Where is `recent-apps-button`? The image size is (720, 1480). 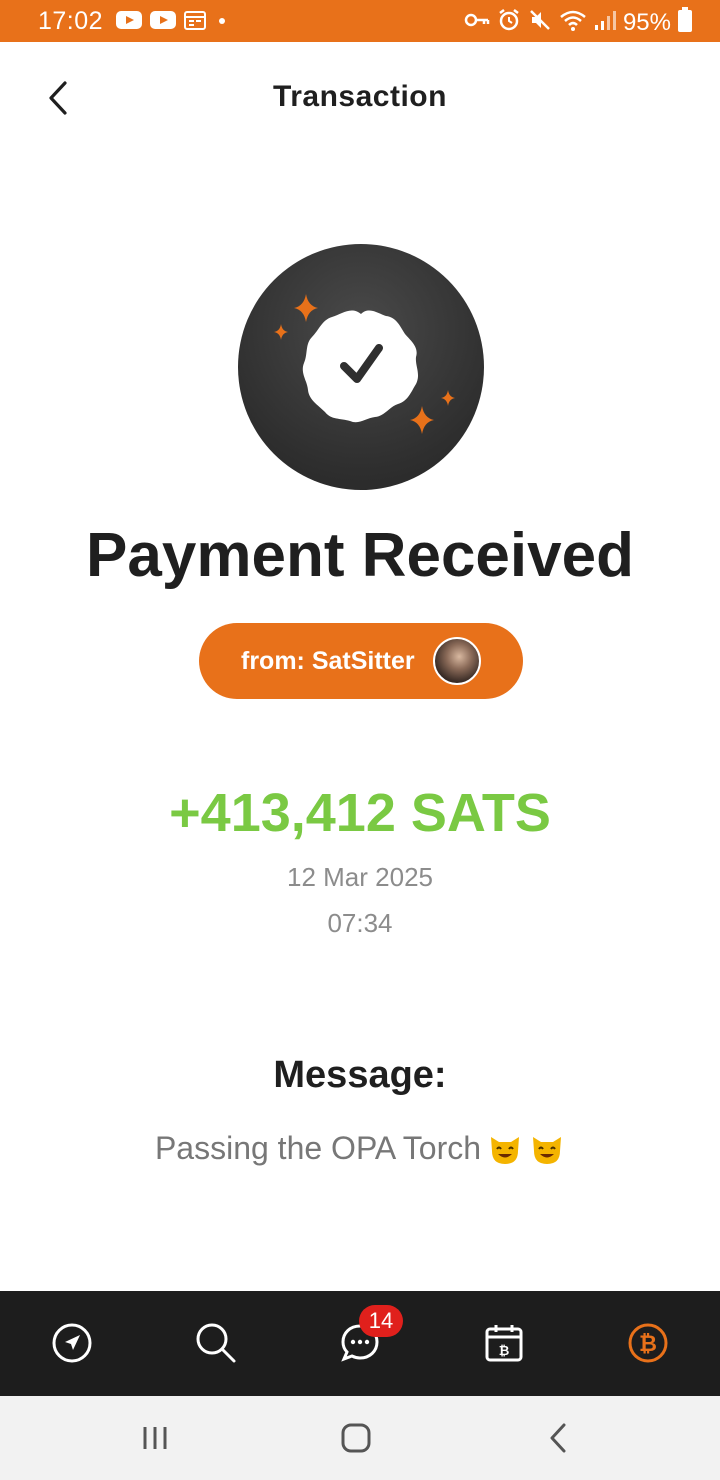 recent-apps-button is located at coordinates (155, 1438).